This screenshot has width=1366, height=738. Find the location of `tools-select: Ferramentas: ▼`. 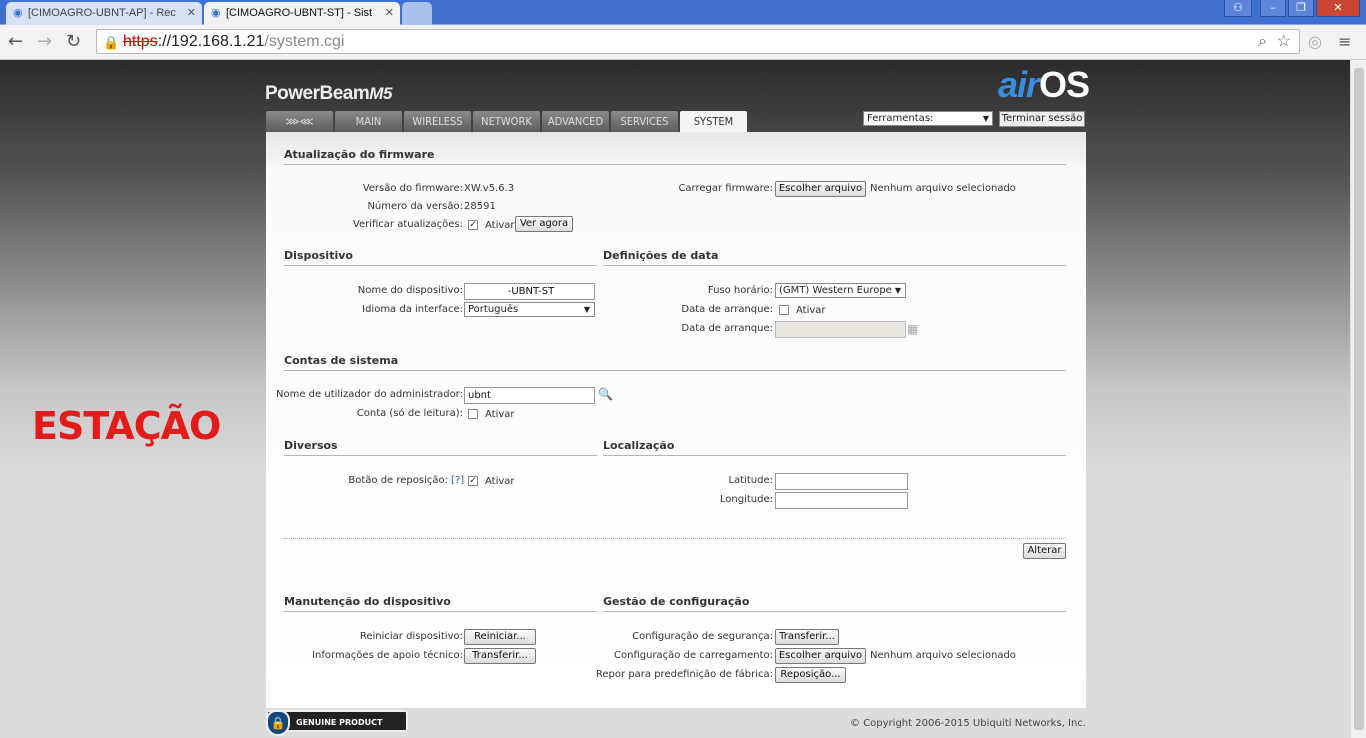

tools-select: Ferramentas: ▼ is located at coordinates (928, 118).